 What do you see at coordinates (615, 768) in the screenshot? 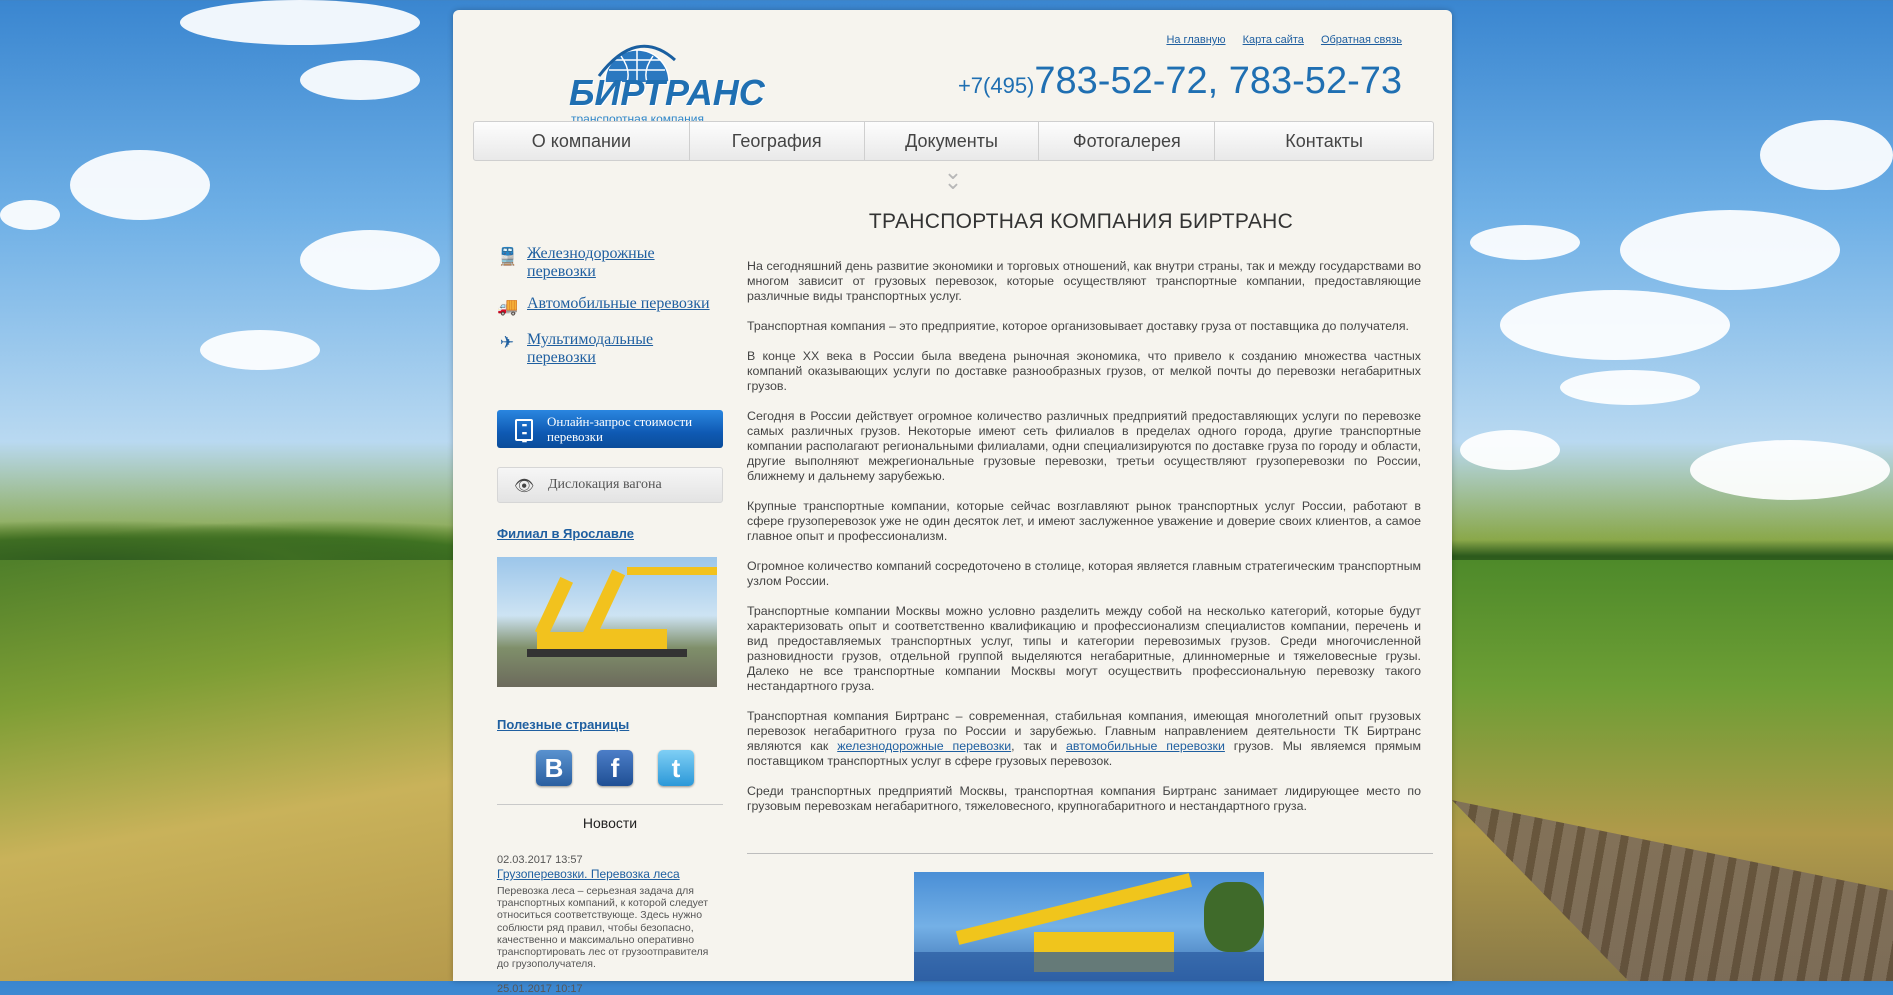
I see `facebook-icon: f` at bounding box center [615, 768].